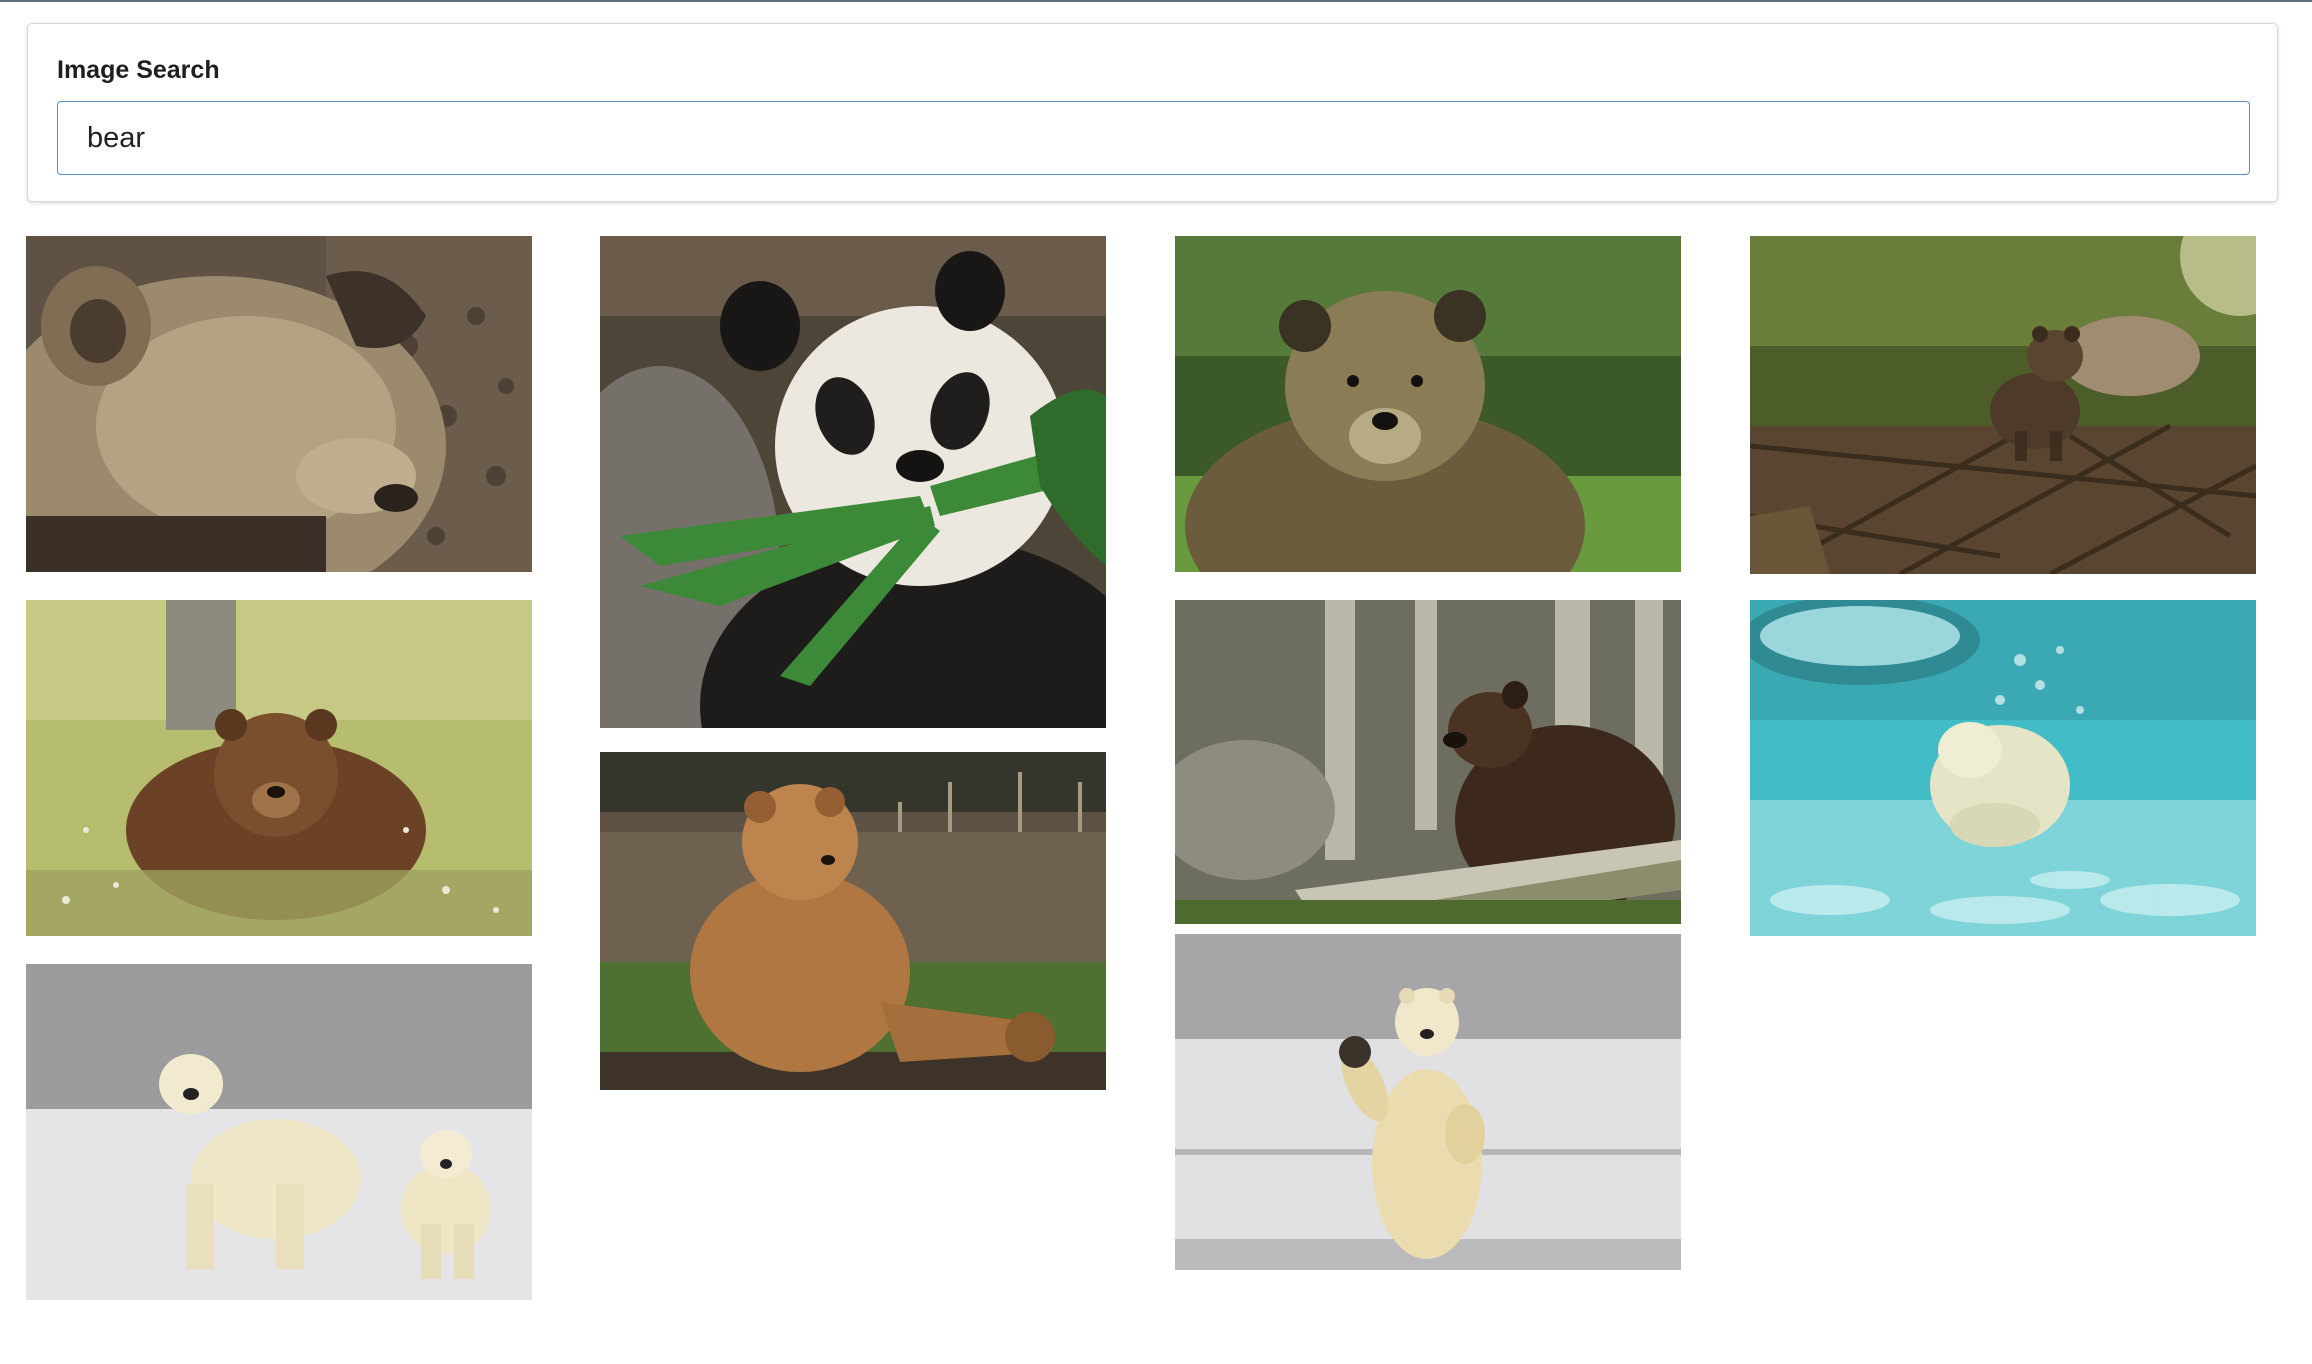 The height and width of the screenshot is (1364, 2312). I want to click on image-search-panel: Image Search, so click(1152, 112).